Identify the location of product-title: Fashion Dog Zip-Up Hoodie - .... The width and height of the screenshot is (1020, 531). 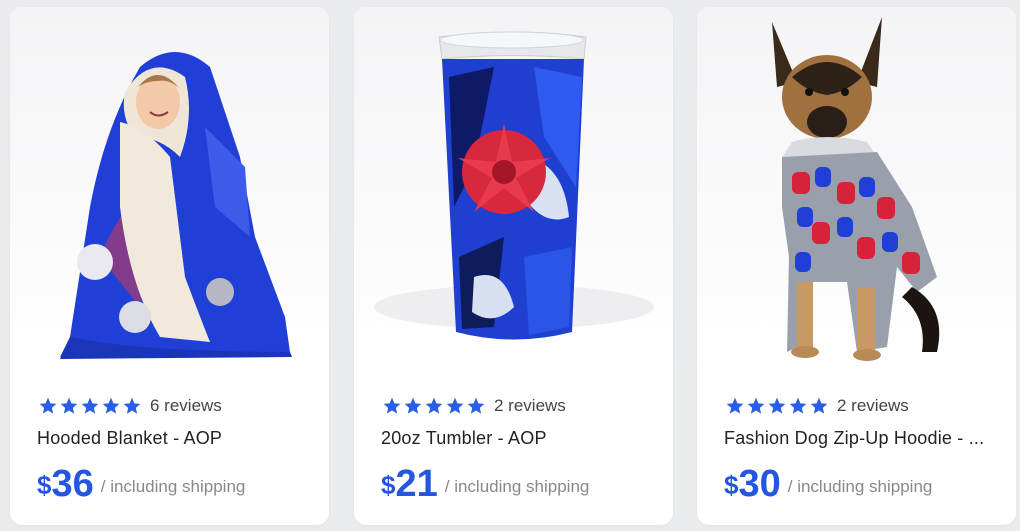
(858, 438).